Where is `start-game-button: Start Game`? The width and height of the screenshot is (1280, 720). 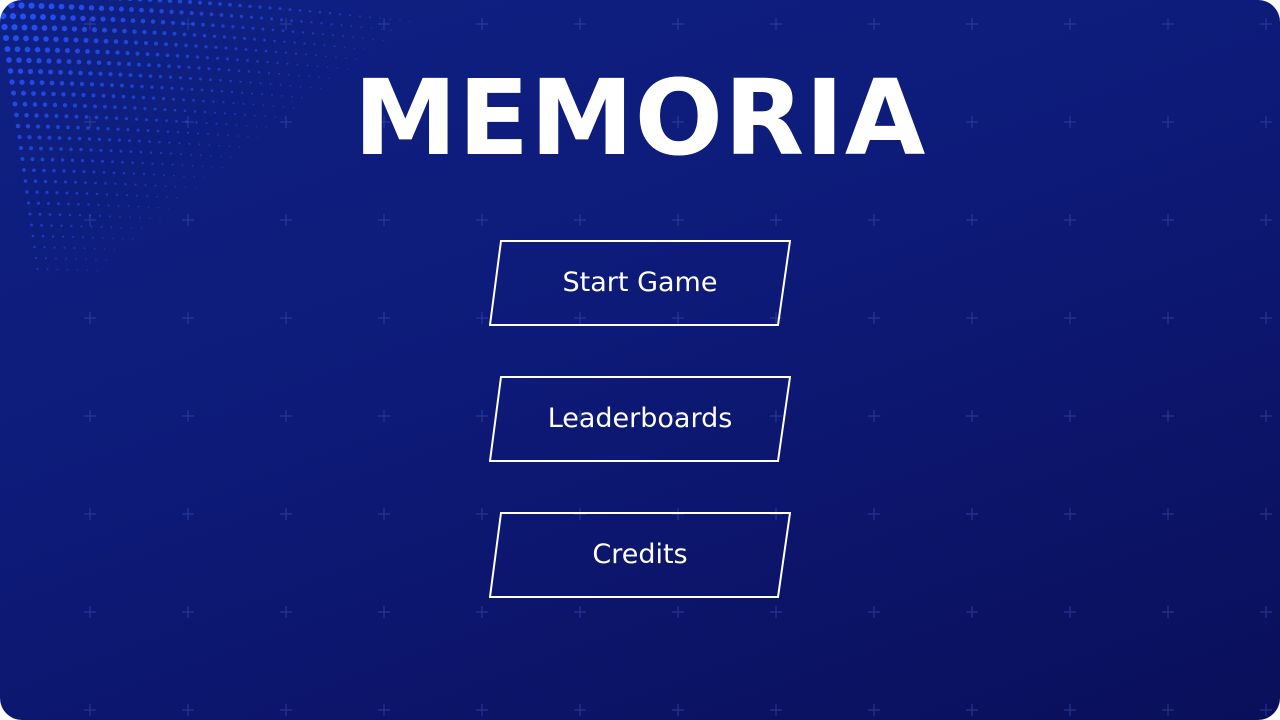 start-game-button: Start Game is located at coordinates (640, 283).